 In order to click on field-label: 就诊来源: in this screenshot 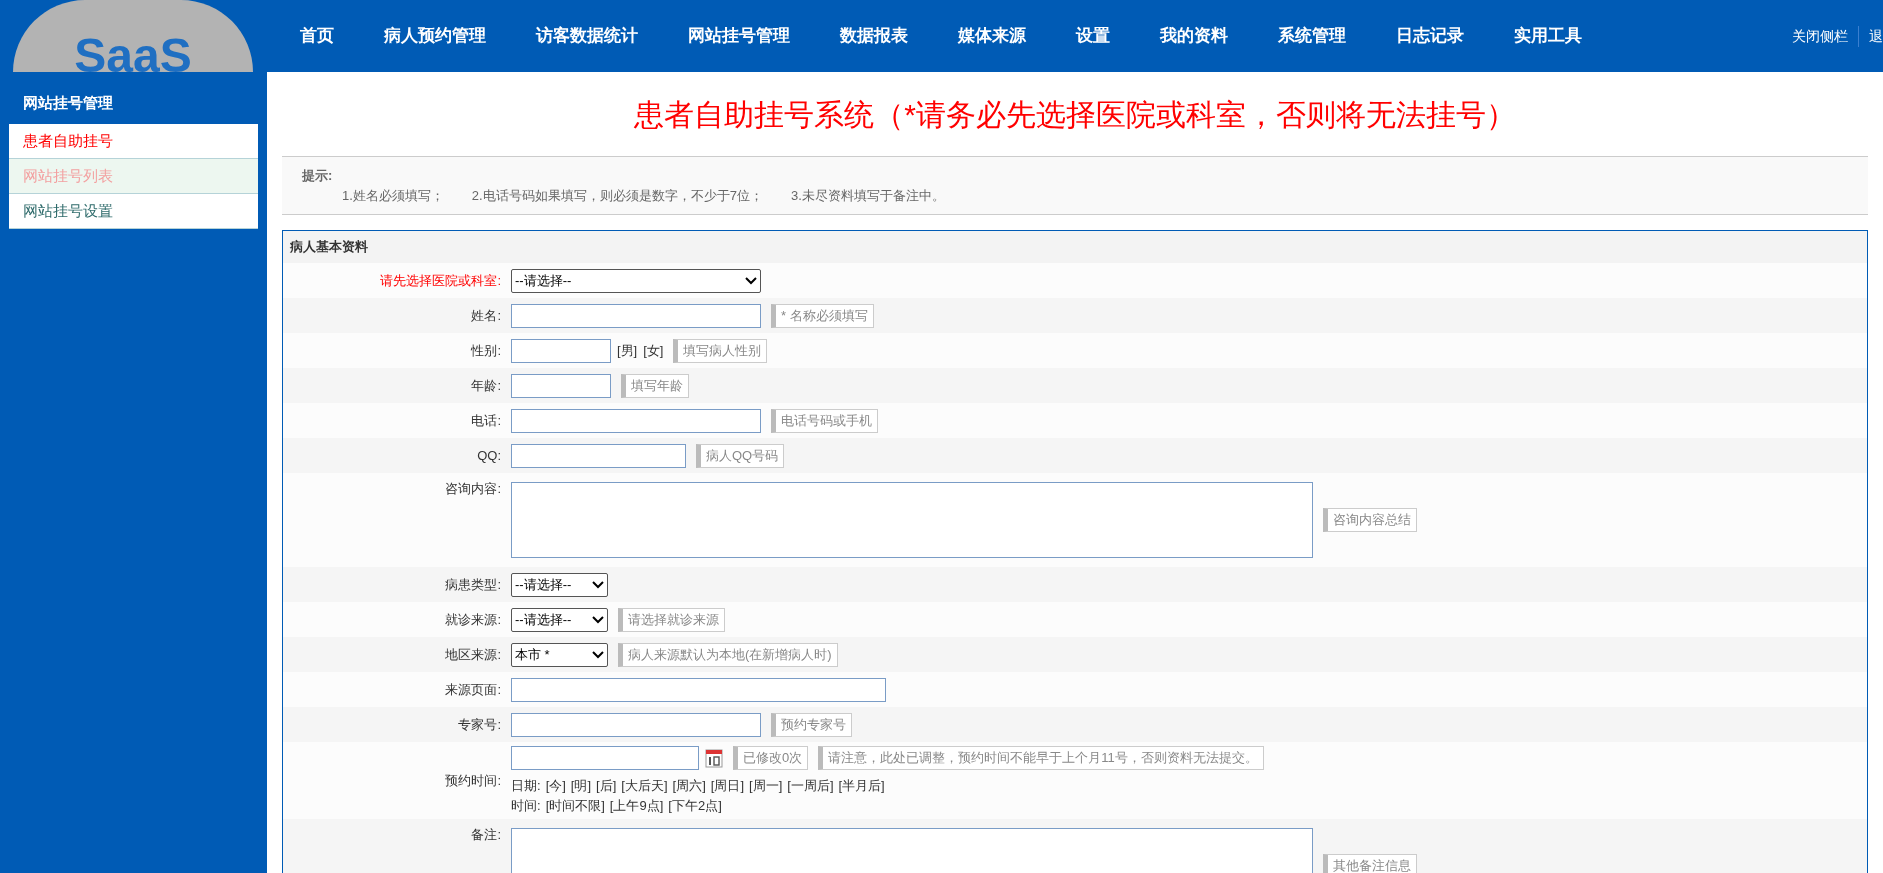, I will do `click(473, 619)`.